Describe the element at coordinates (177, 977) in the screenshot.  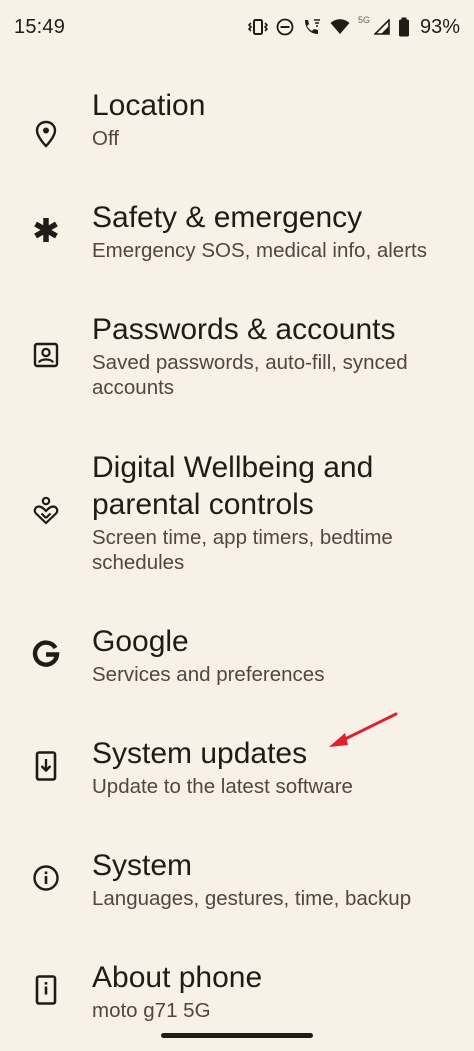
I see `setting-title: About phone` at that location.